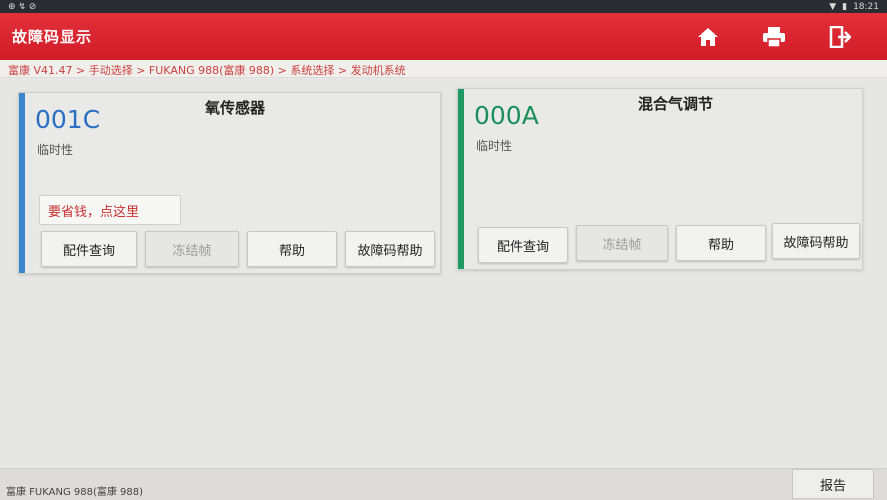 The width and height of the screenshot is (887, 500). I want to click on dtc-code: 000A, so click(506, 115).